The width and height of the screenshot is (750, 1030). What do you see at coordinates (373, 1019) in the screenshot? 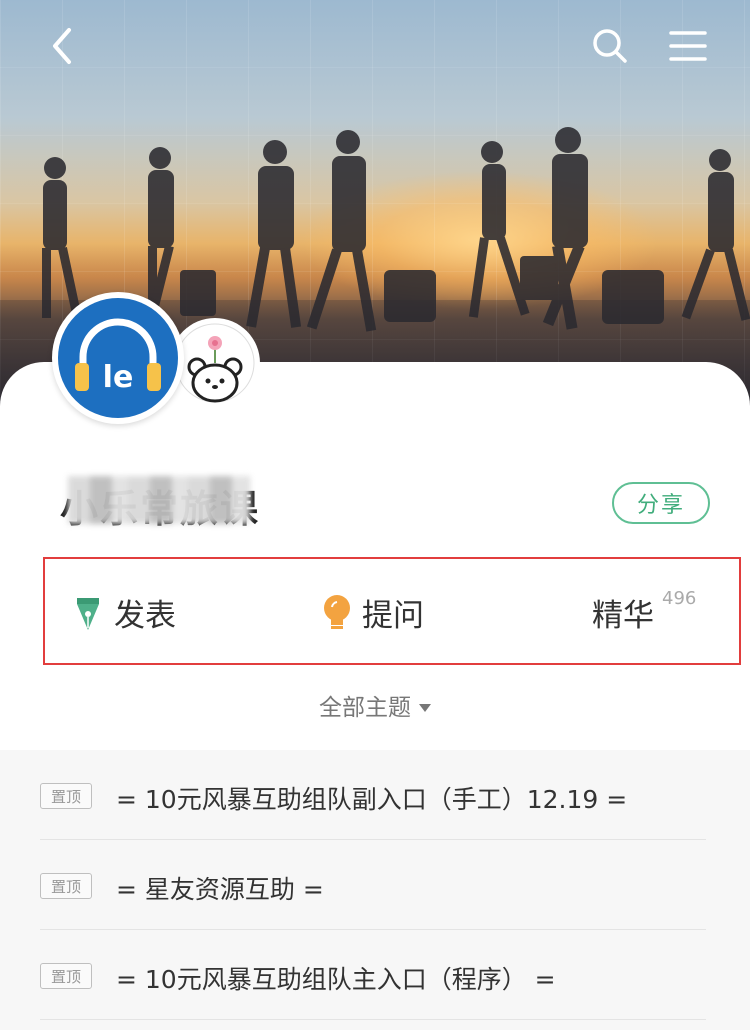
I see `divider` at bounding box center [373, 1019].